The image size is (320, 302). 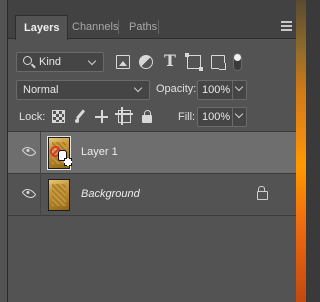 What do you see at coordinates (99, 152) in the screenshot?
I see `layer-name: Layer 1` at bounding box center [99, 152].